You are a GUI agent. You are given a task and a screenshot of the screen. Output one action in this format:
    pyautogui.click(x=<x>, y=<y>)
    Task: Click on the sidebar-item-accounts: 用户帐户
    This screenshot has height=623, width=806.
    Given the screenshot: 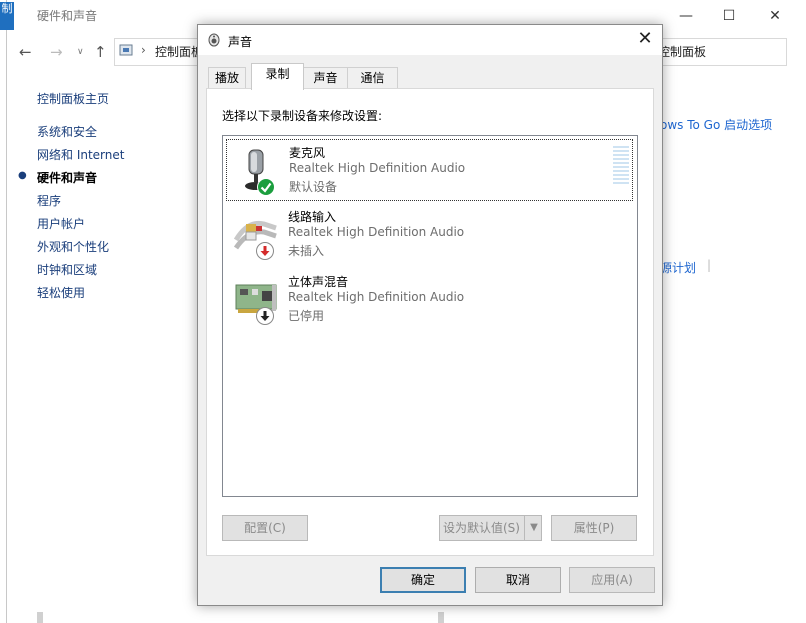 What is the action you would take?
    pyautogui.click(x=61, y=223)
    